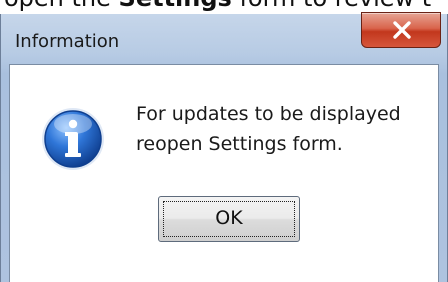 Image resolution: width=448 pixels, height=282 pixels. I want to click on ok-button: OK, so click(229, 219).